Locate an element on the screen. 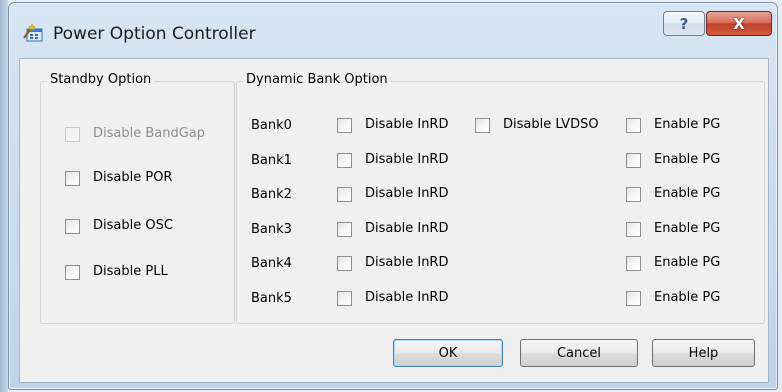 The image size is (782, 392). bank3-enable-pg-label: Enable PG is located at coordinates (687, 228).